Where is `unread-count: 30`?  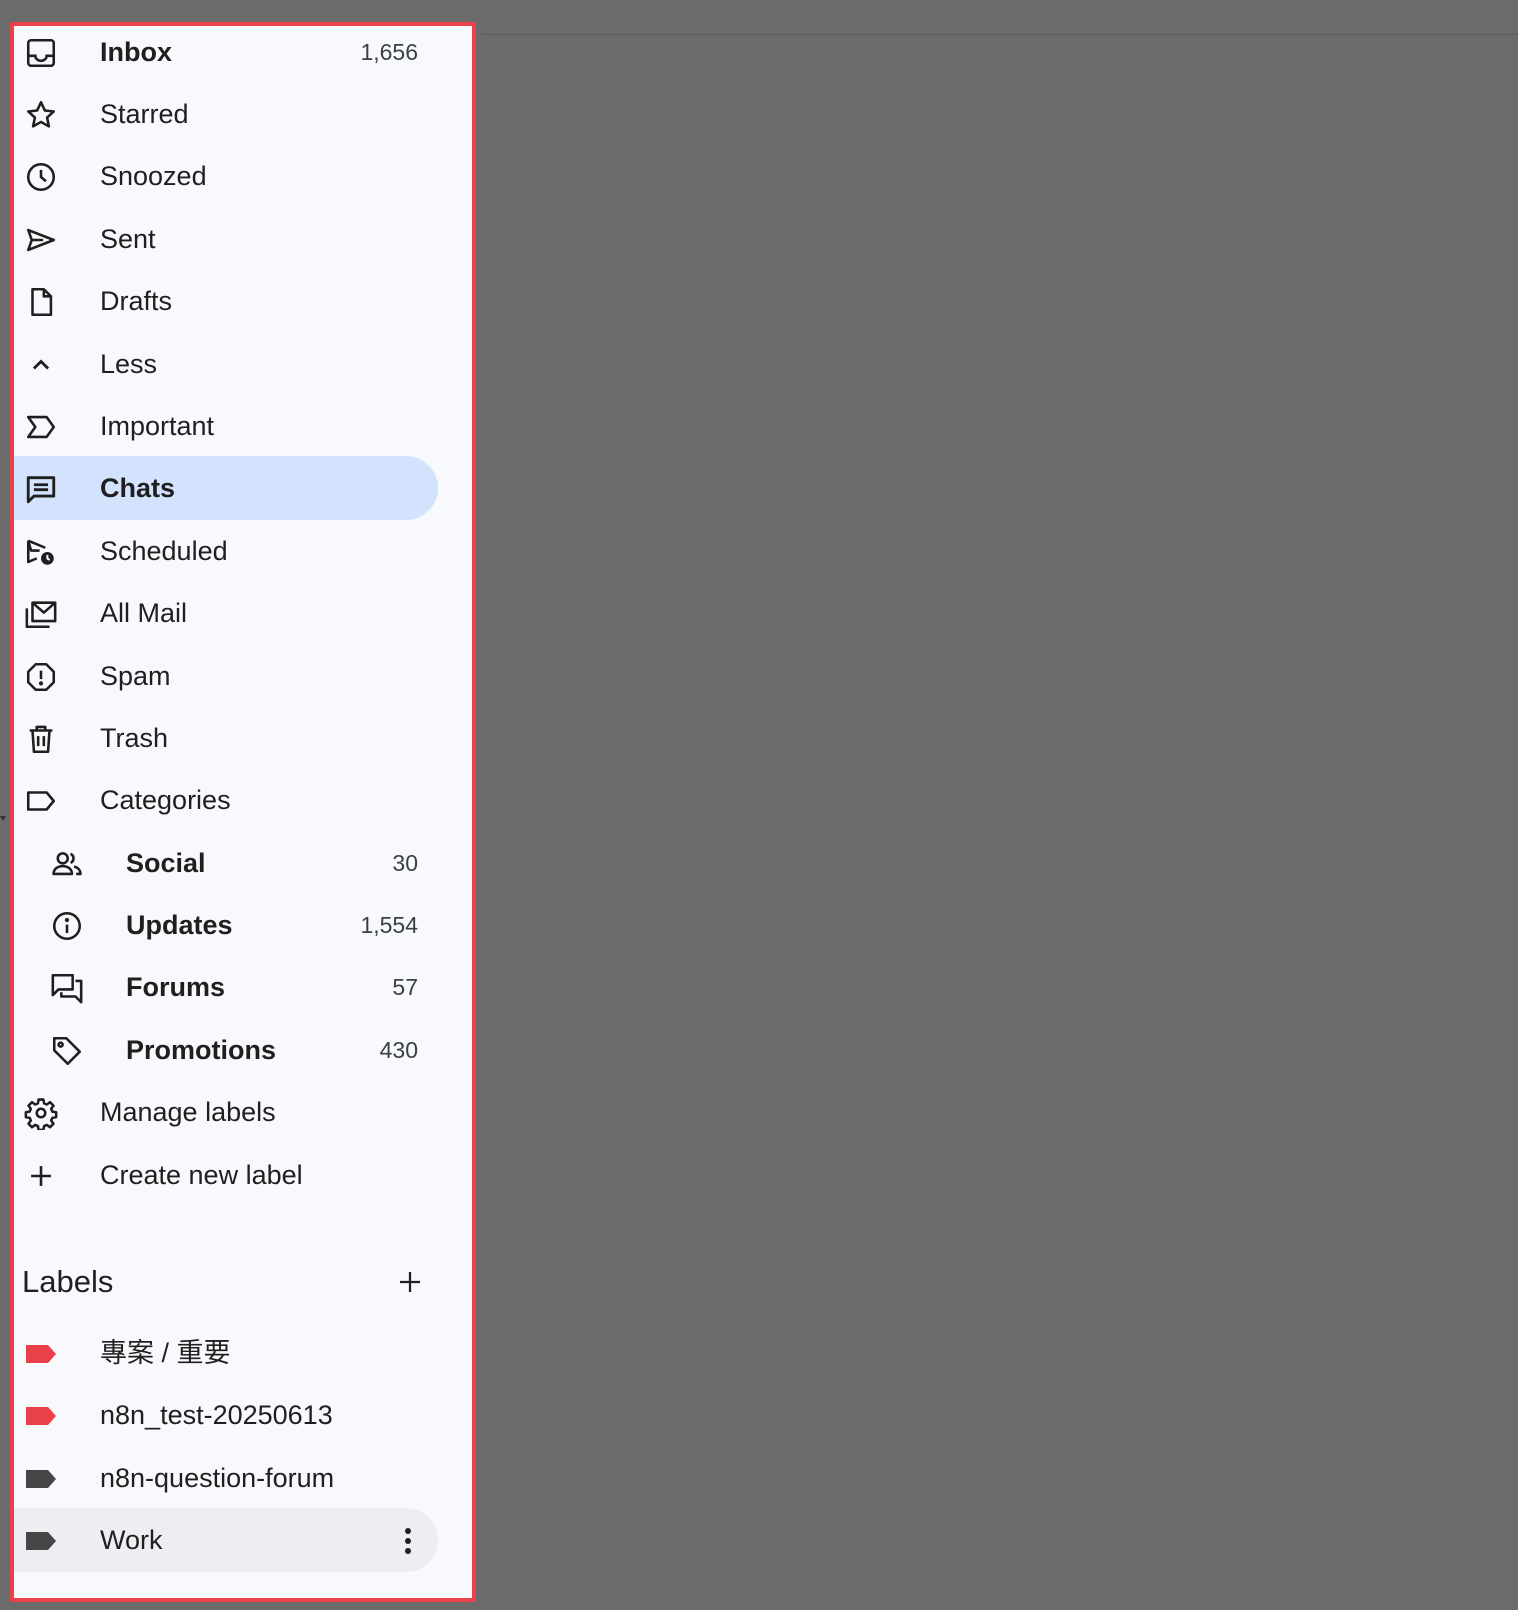 unread-count: 30 is located at coordinates (405, 863).